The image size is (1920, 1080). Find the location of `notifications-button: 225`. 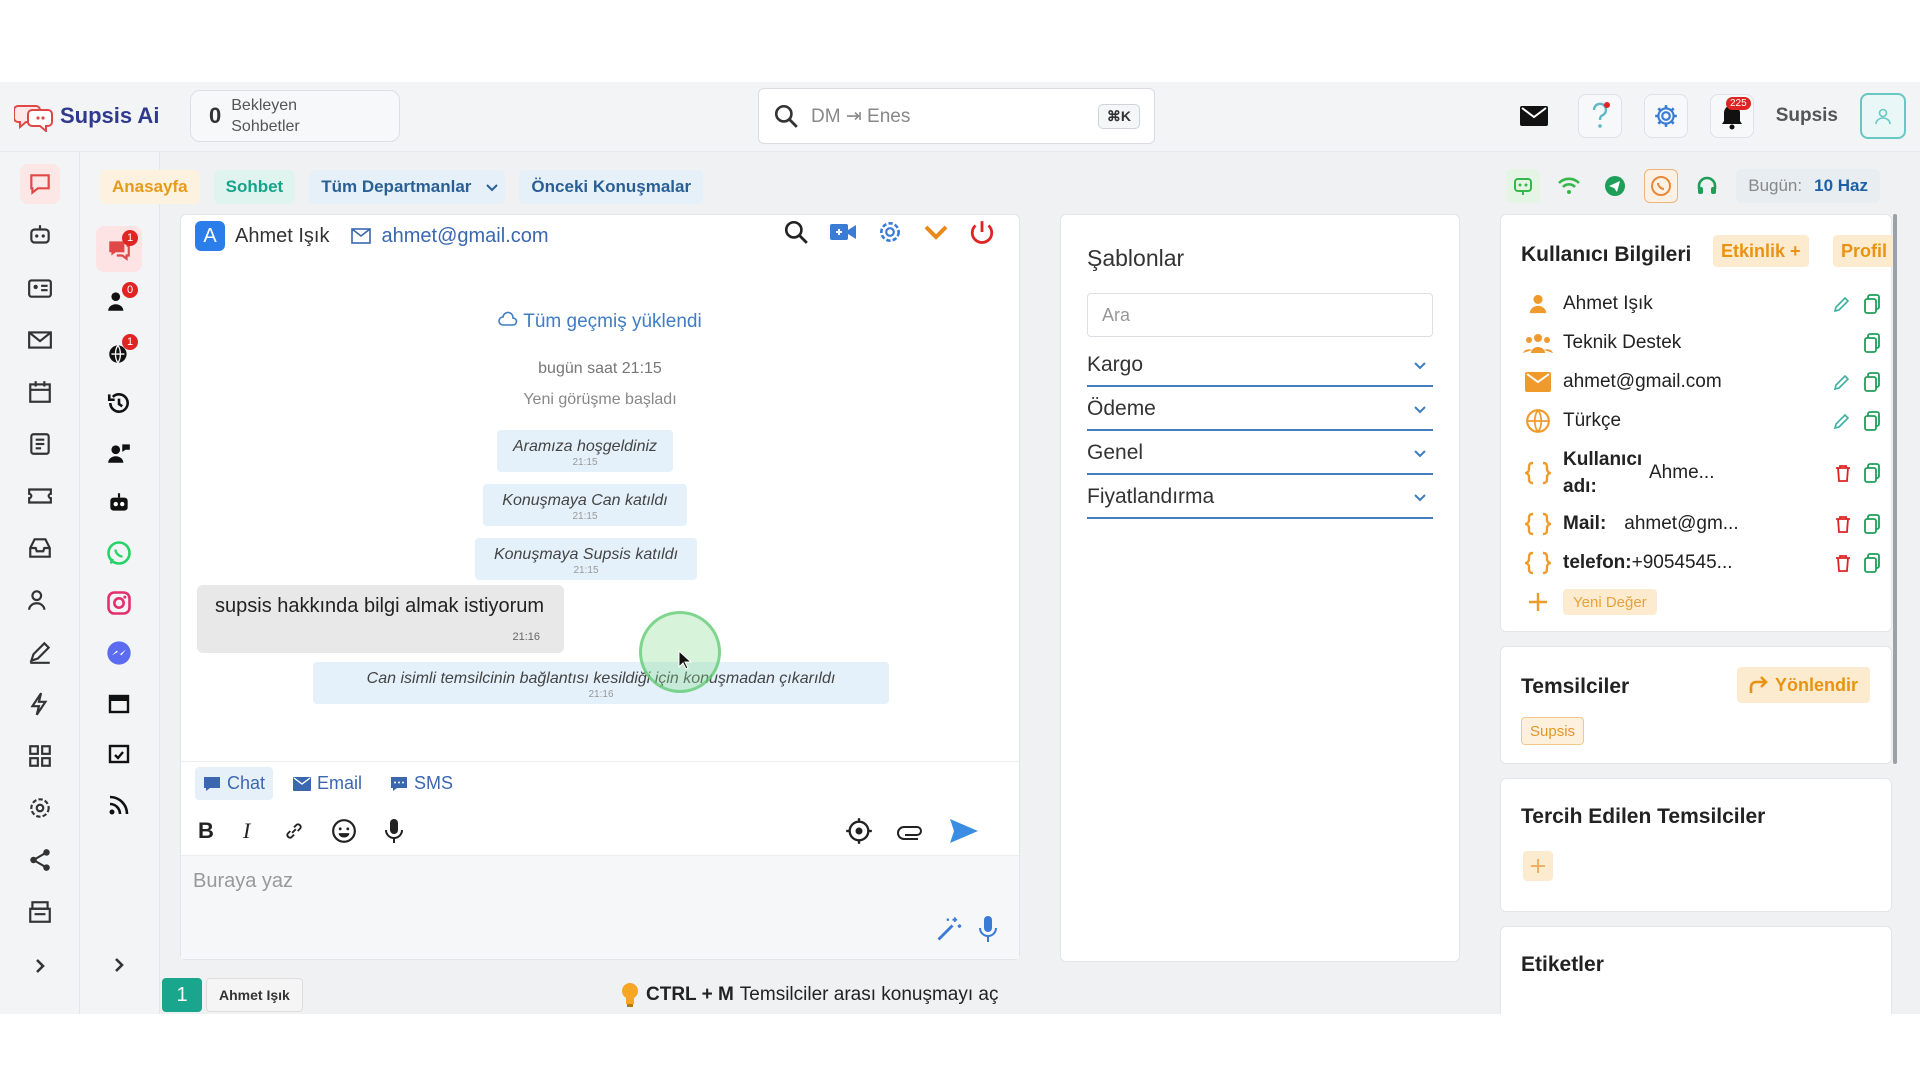

notifications-button: 225 is located at coordinates (1731, 116).